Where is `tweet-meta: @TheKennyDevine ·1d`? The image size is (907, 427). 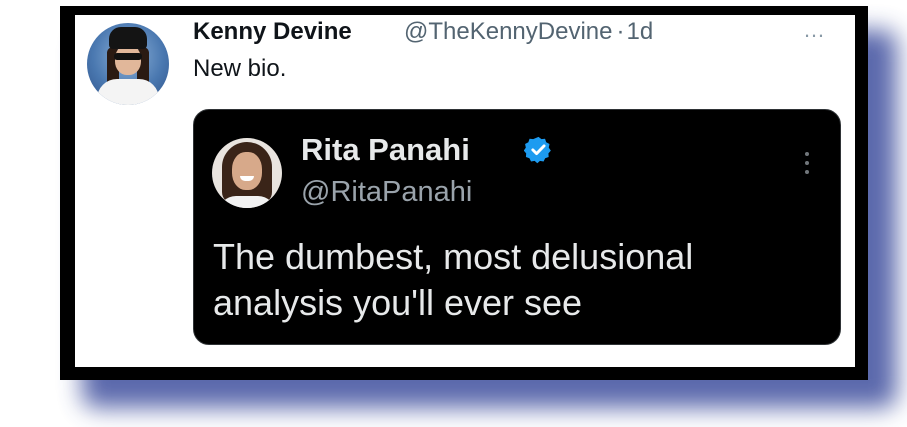
tweet-meta: @TheKennyDevine ·1d is located at coordinates (528, 32).